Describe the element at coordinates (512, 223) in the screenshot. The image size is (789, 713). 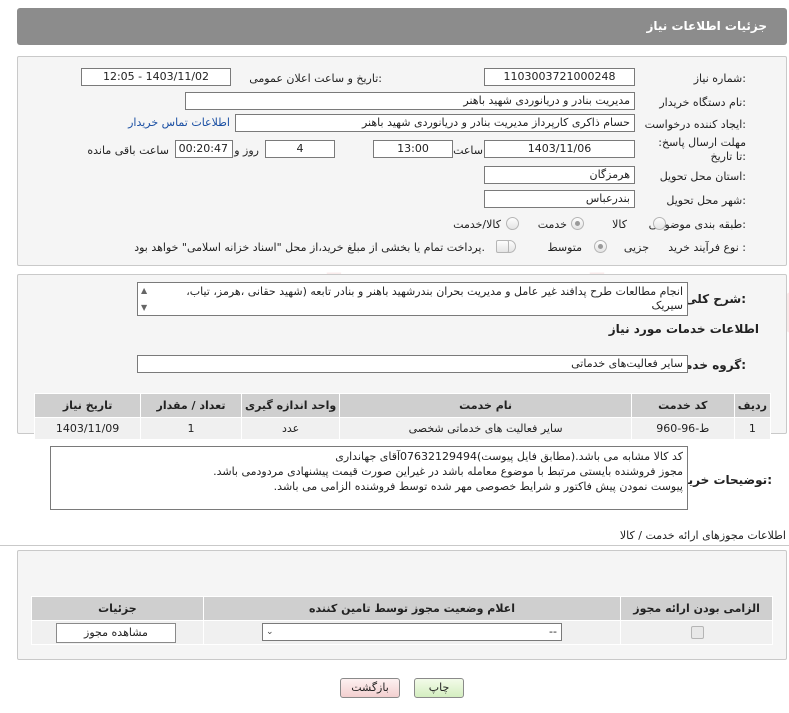
I see `category-radio-goods-service` at that location.